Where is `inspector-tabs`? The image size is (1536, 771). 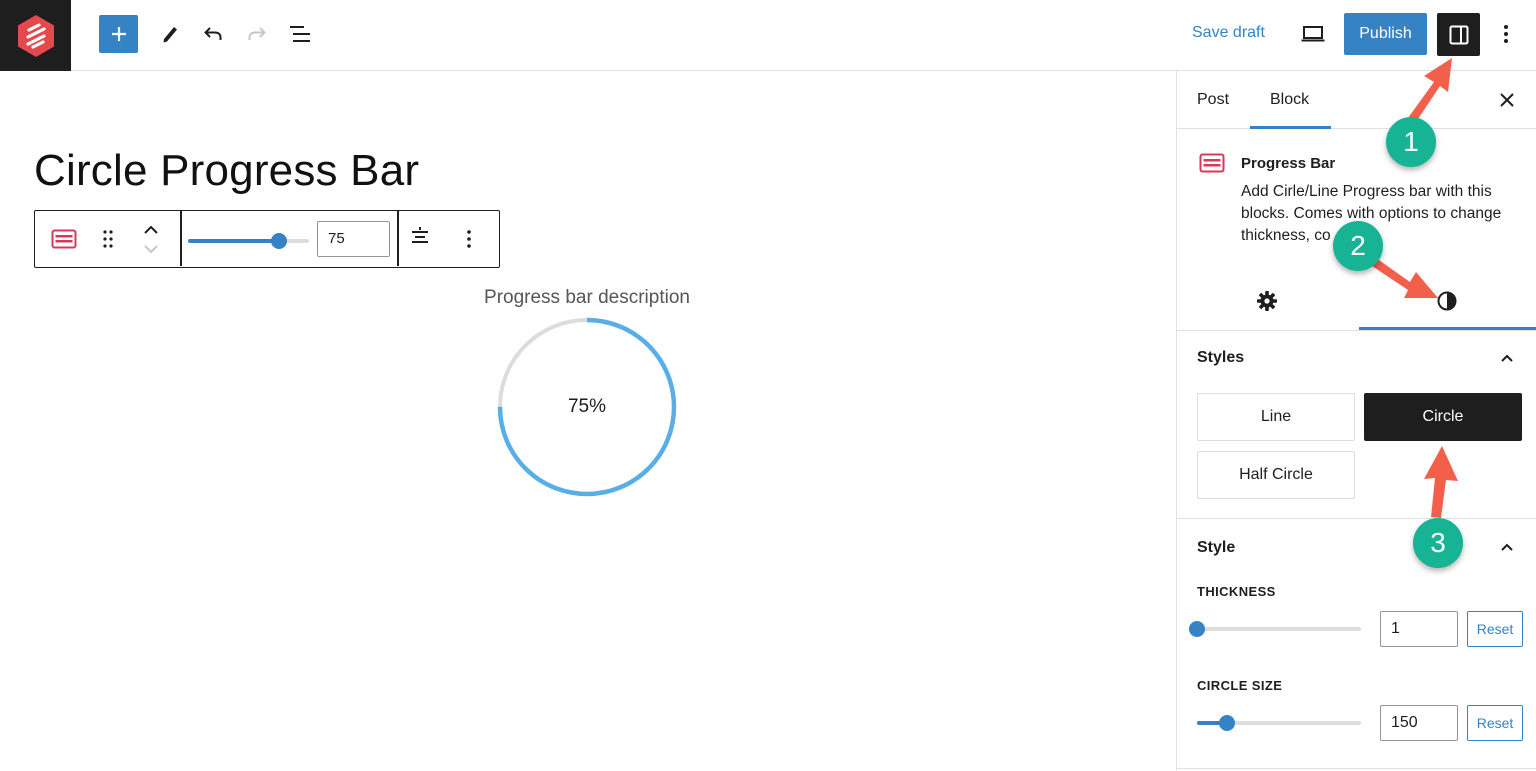 inspector-tabs is located at coordinates (1356, 301).